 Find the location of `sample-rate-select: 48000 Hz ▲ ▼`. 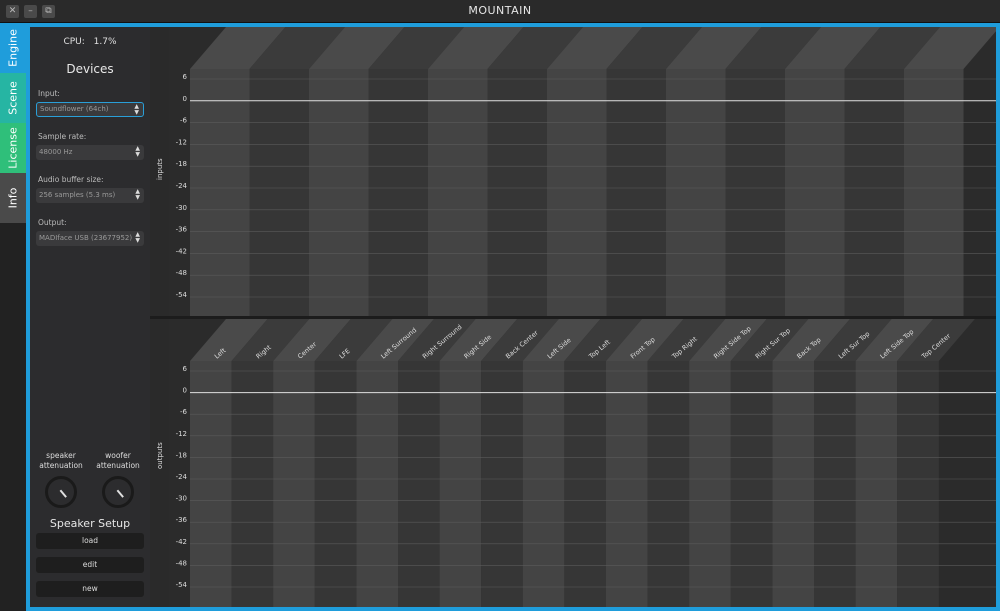

sample-rate-select: 48000 Hz ▲ ▼ is located at coordinates (90, 152).